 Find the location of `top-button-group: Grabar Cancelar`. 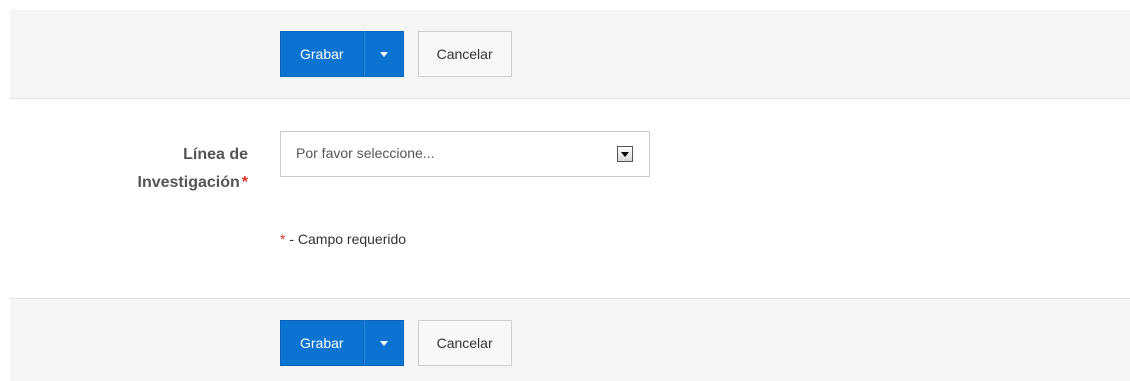

top-button-group: Grabar Cancelar is located at coordinates (396, 54).